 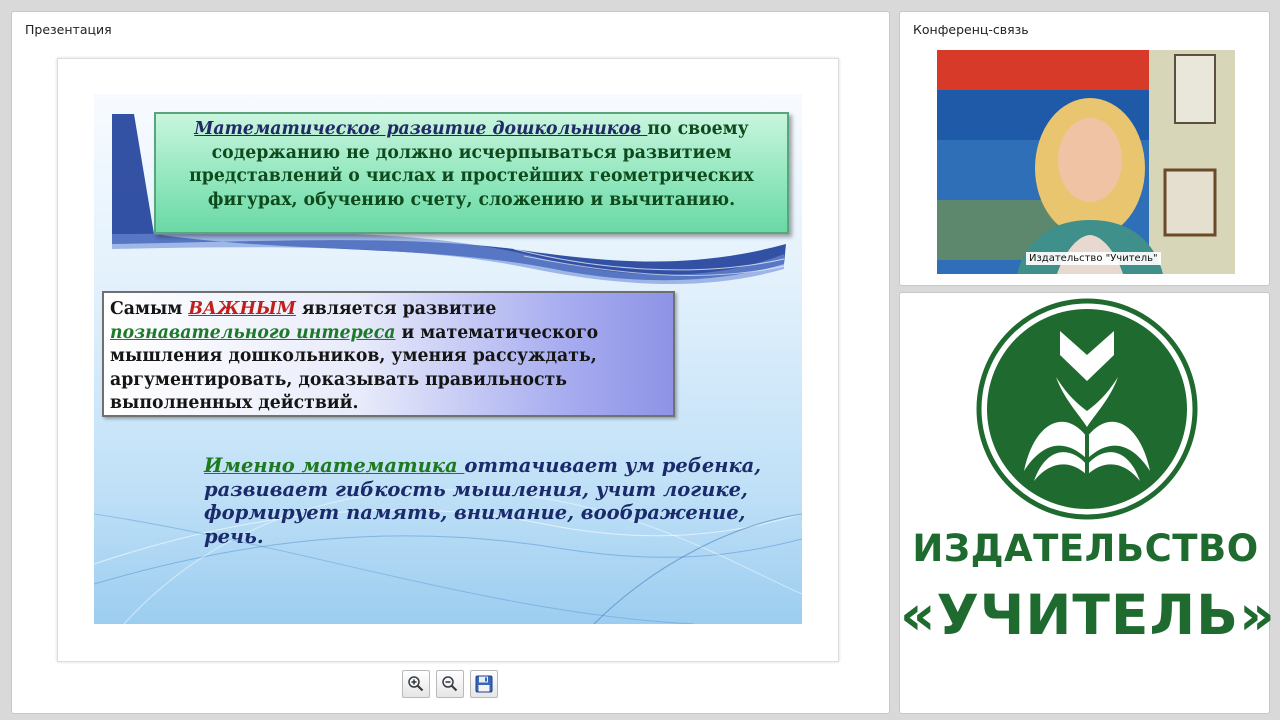 I want to click on box2-emphasis: ВАЖНЫМ, so click(x=242, y=309).